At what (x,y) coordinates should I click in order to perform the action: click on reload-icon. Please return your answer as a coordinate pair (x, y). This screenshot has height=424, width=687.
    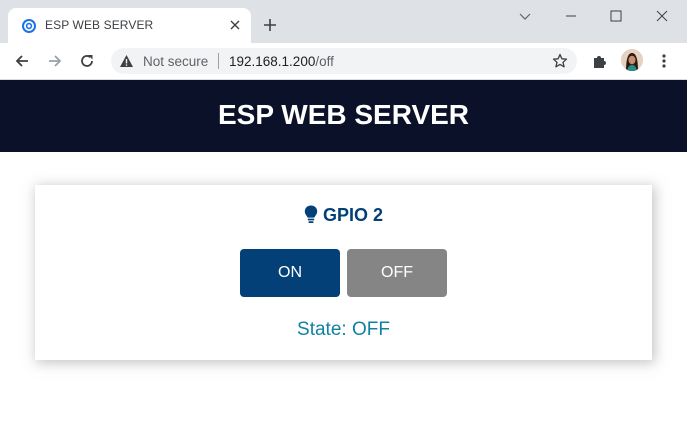
    Looking at the image, I should click on (87, 61).